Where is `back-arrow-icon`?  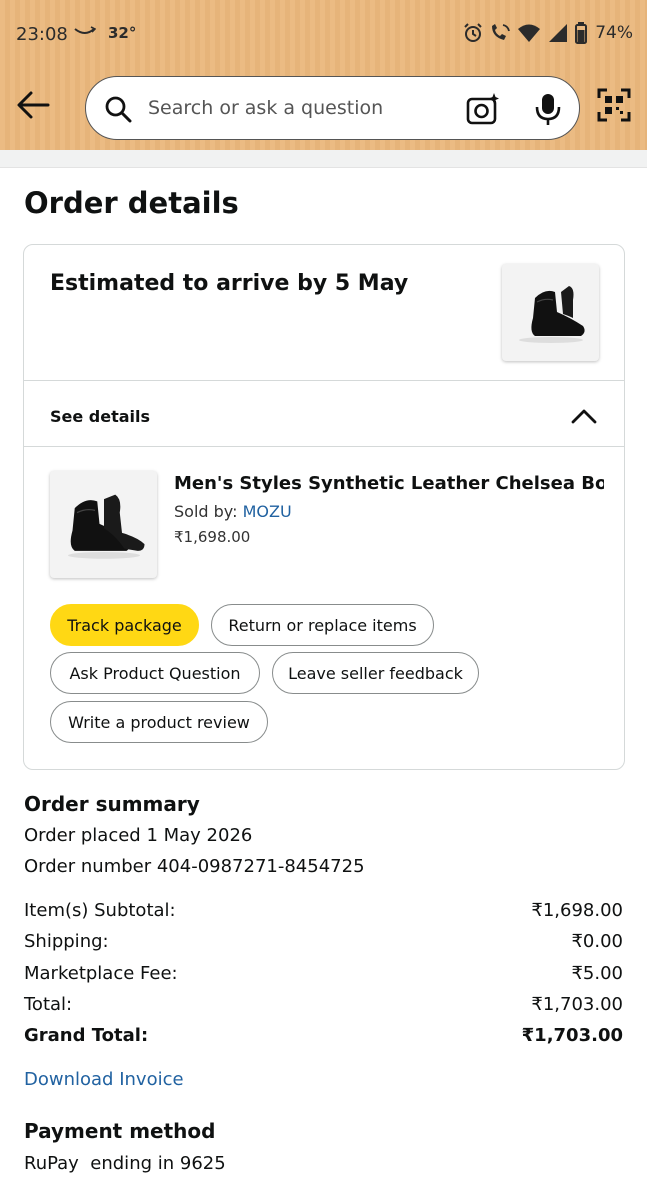 back-arrow-icon is located at coordinates (33, 105).